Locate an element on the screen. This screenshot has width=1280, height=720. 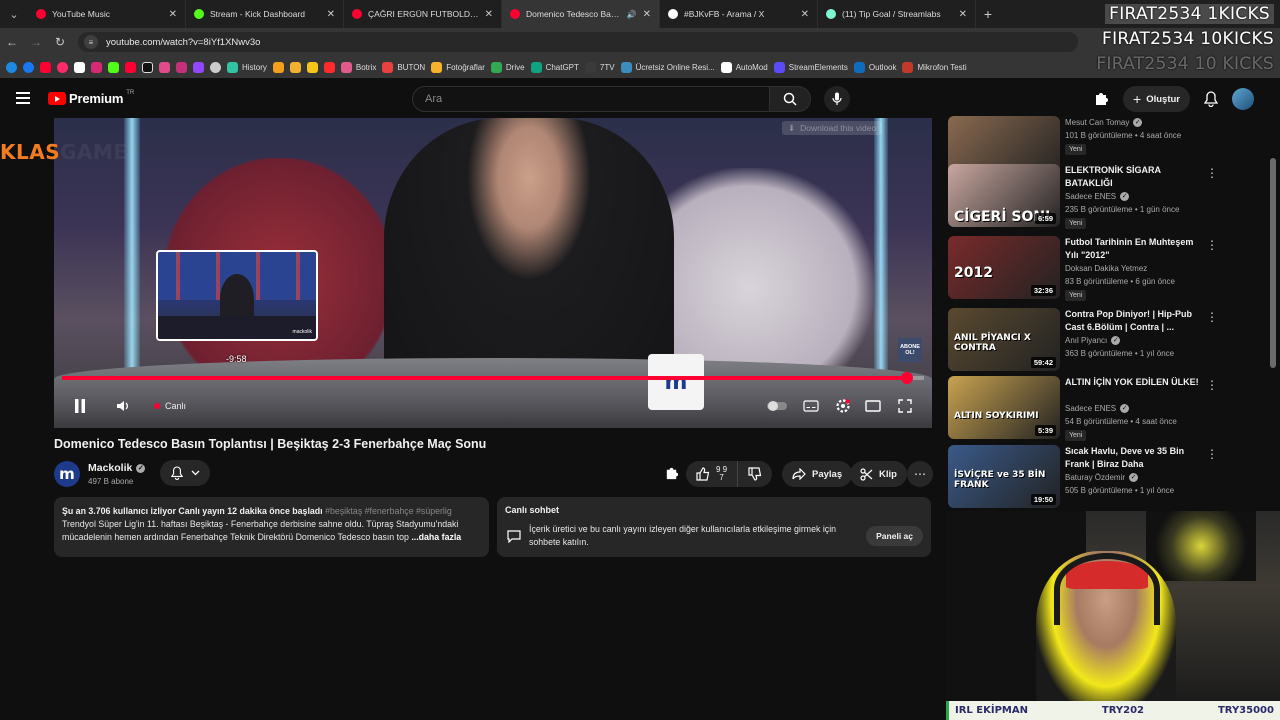
tab-audio-icon: 🔊 is located at coordinates (632, 14).